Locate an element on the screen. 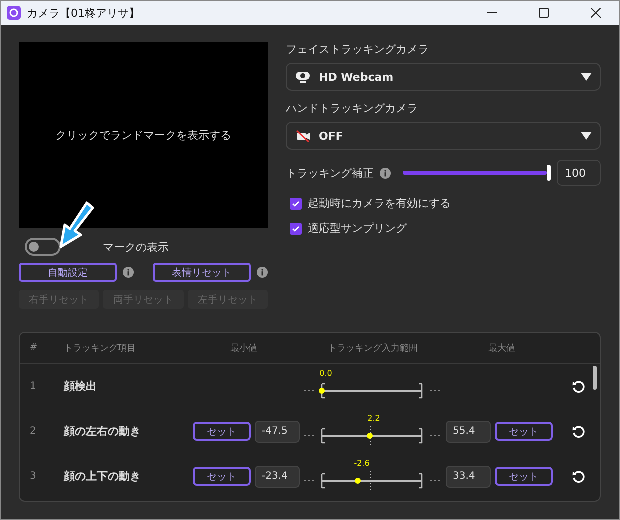  preview-hint: クリックでランドマークを表示する is located at coordinates (144, 135).